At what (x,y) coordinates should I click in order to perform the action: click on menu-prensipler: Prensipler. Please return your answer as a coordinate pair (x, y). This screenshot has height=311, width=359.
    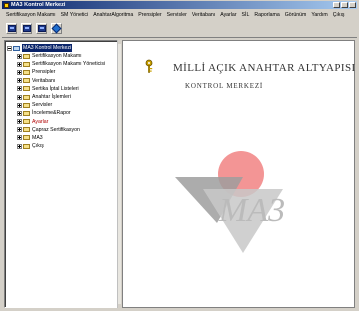
    Looking at the image, I should click on (149, 15).